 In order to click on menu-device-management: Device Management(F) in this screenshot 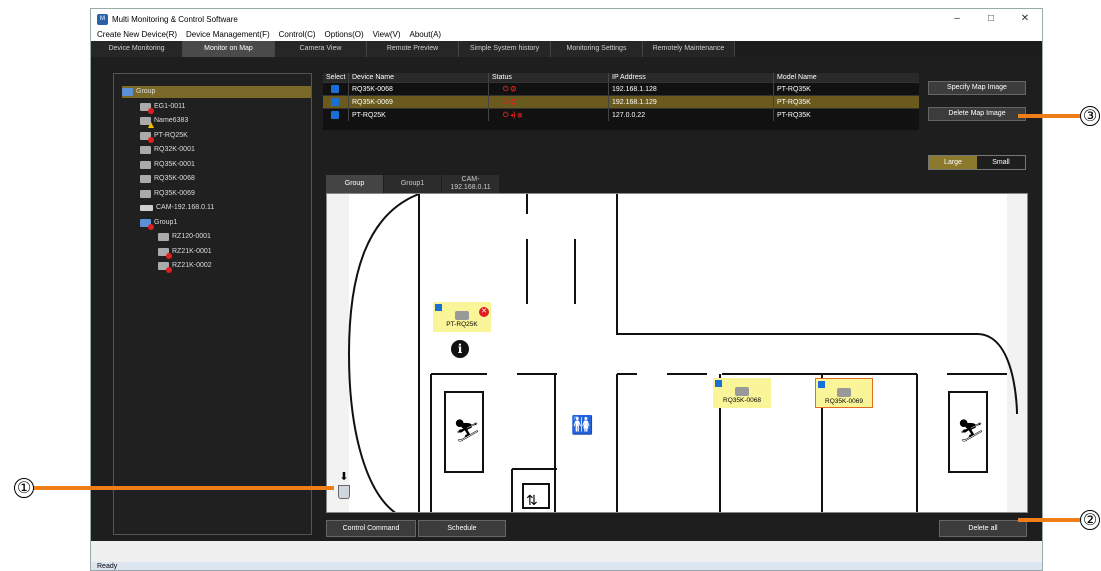, I will do `click(228, 35)`.